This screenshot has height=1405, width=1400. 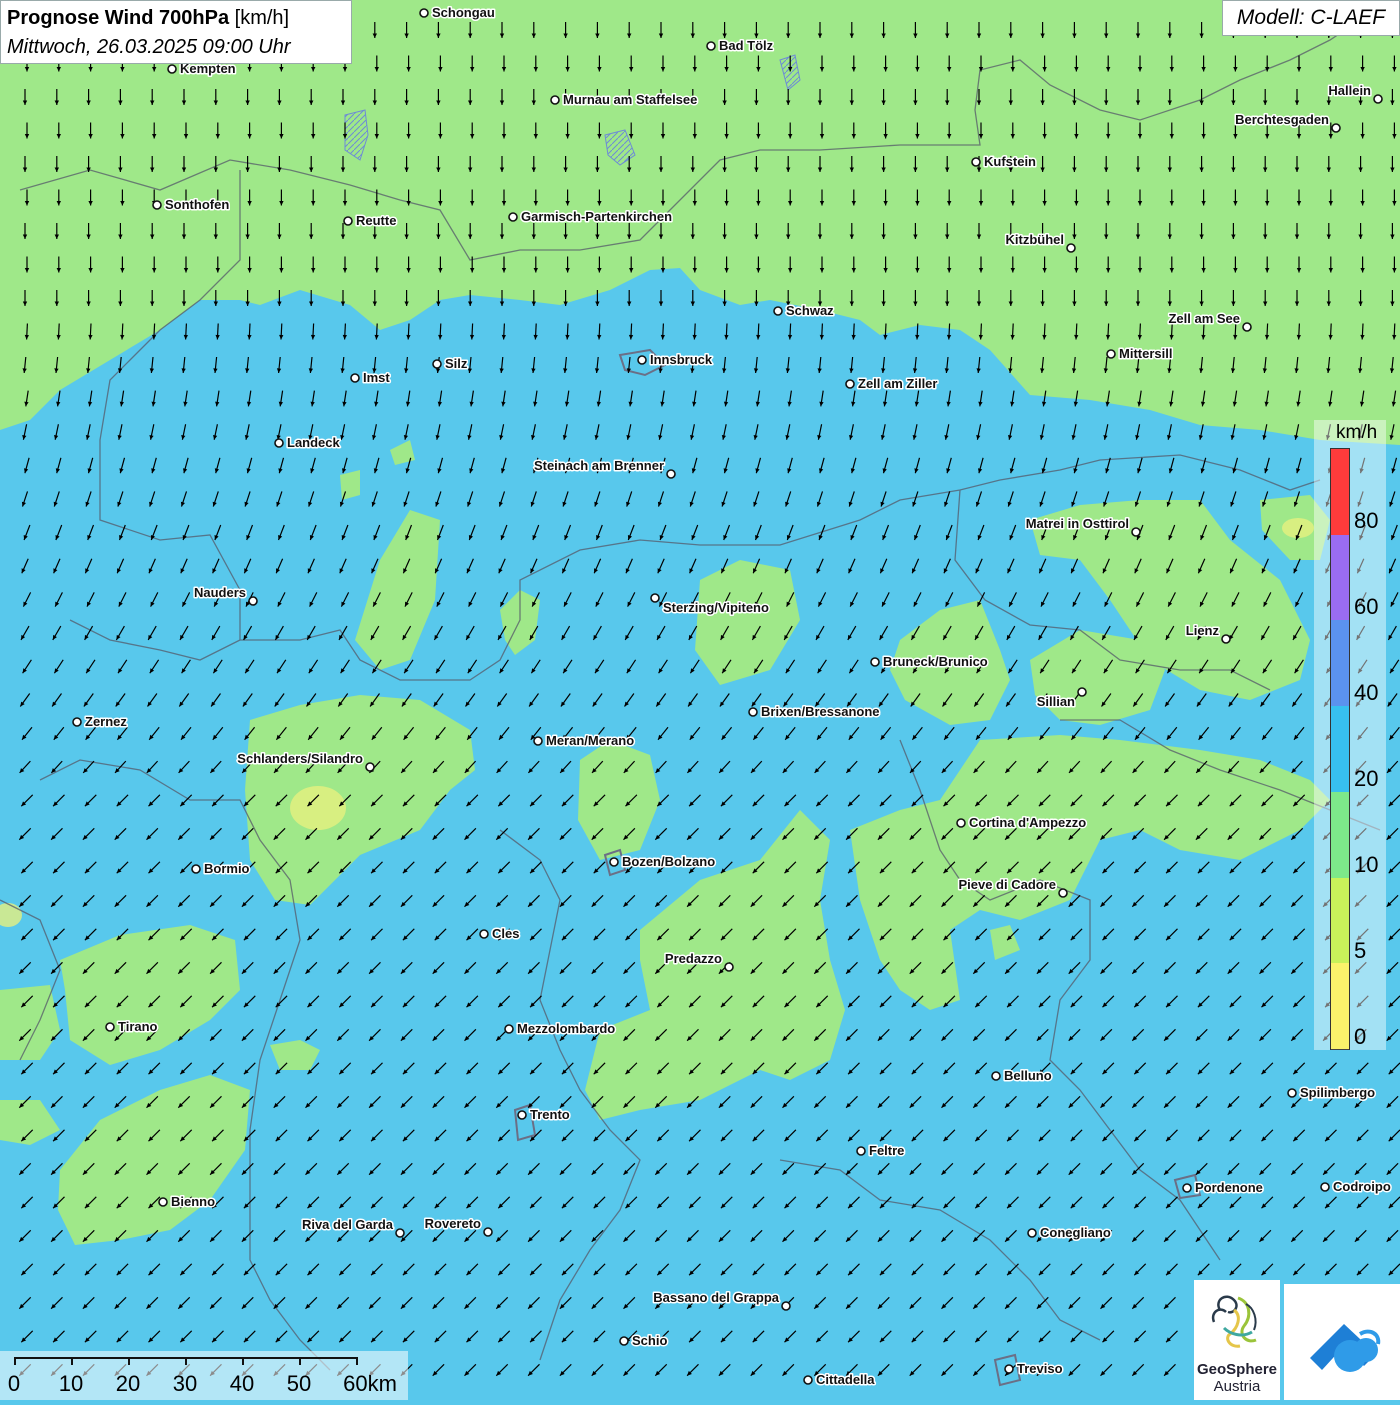 What do you see at coordinates (935, 661) in the screenshot?
I see `city-label: Bruneck/Brunico` at bounding box center [935, 661].